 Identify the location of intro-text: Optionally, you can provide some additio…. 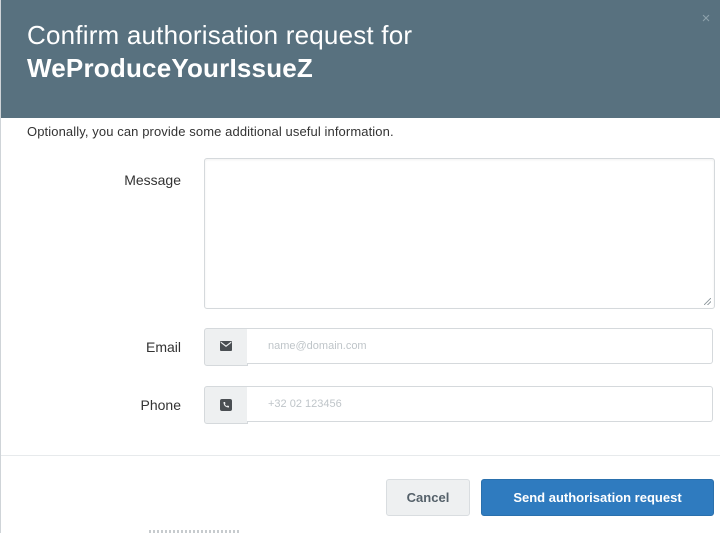
(210, 131).